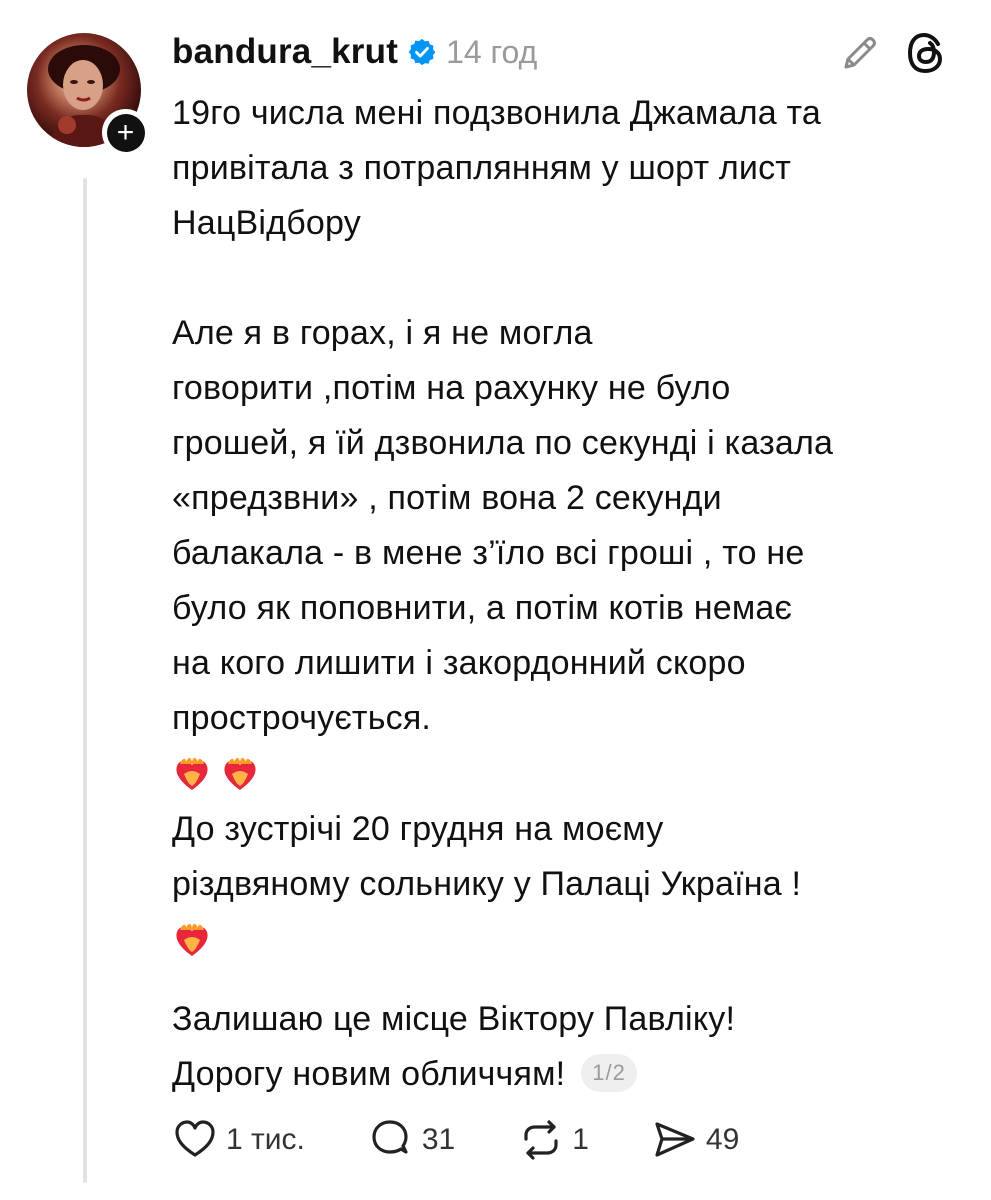  I want to click on like-count: 1 тис., so click(265, 1139).